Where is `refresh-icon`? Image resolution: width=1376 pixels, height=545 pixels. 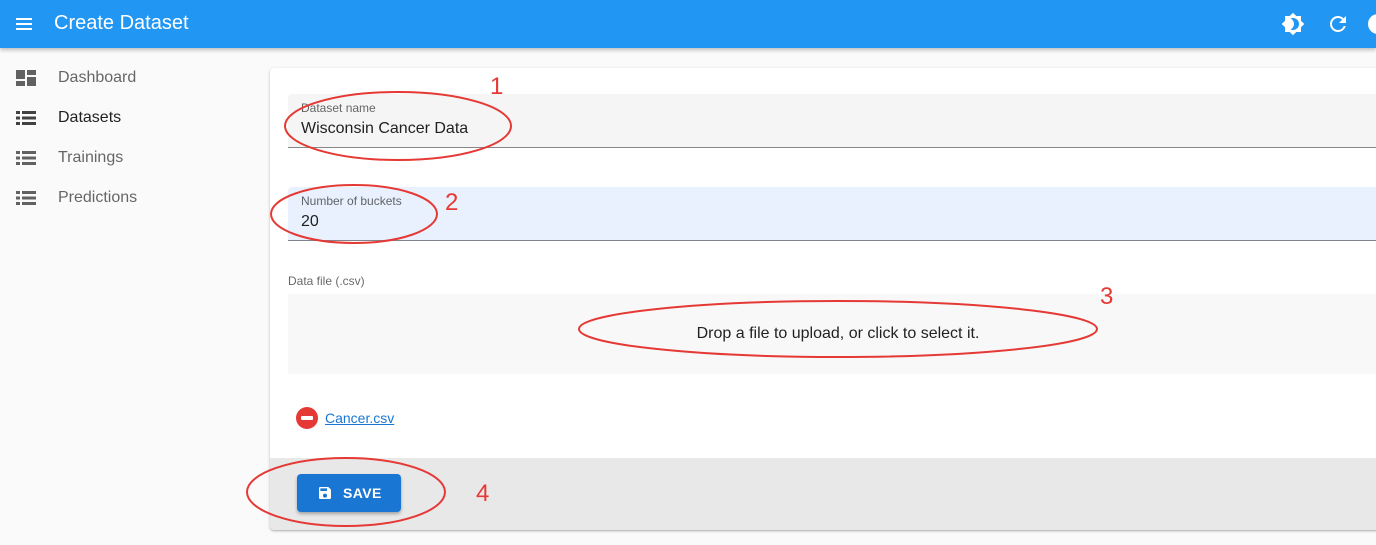
refresh-icon is located at coordinates (1338, 24).